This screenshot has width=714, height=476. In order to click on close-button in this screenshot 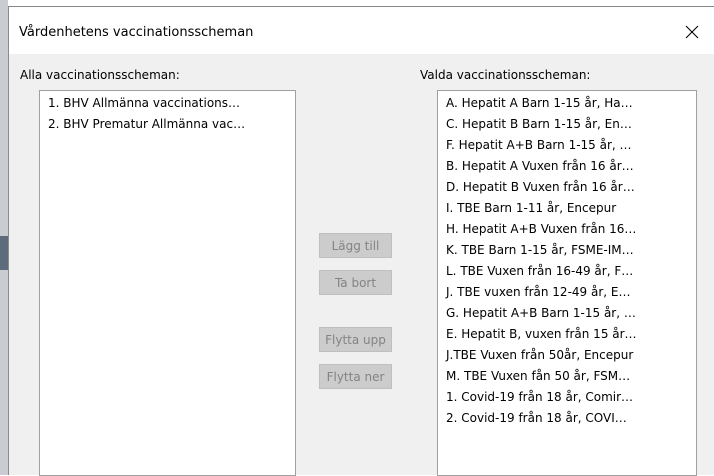, I will do `click(692, 32)`.